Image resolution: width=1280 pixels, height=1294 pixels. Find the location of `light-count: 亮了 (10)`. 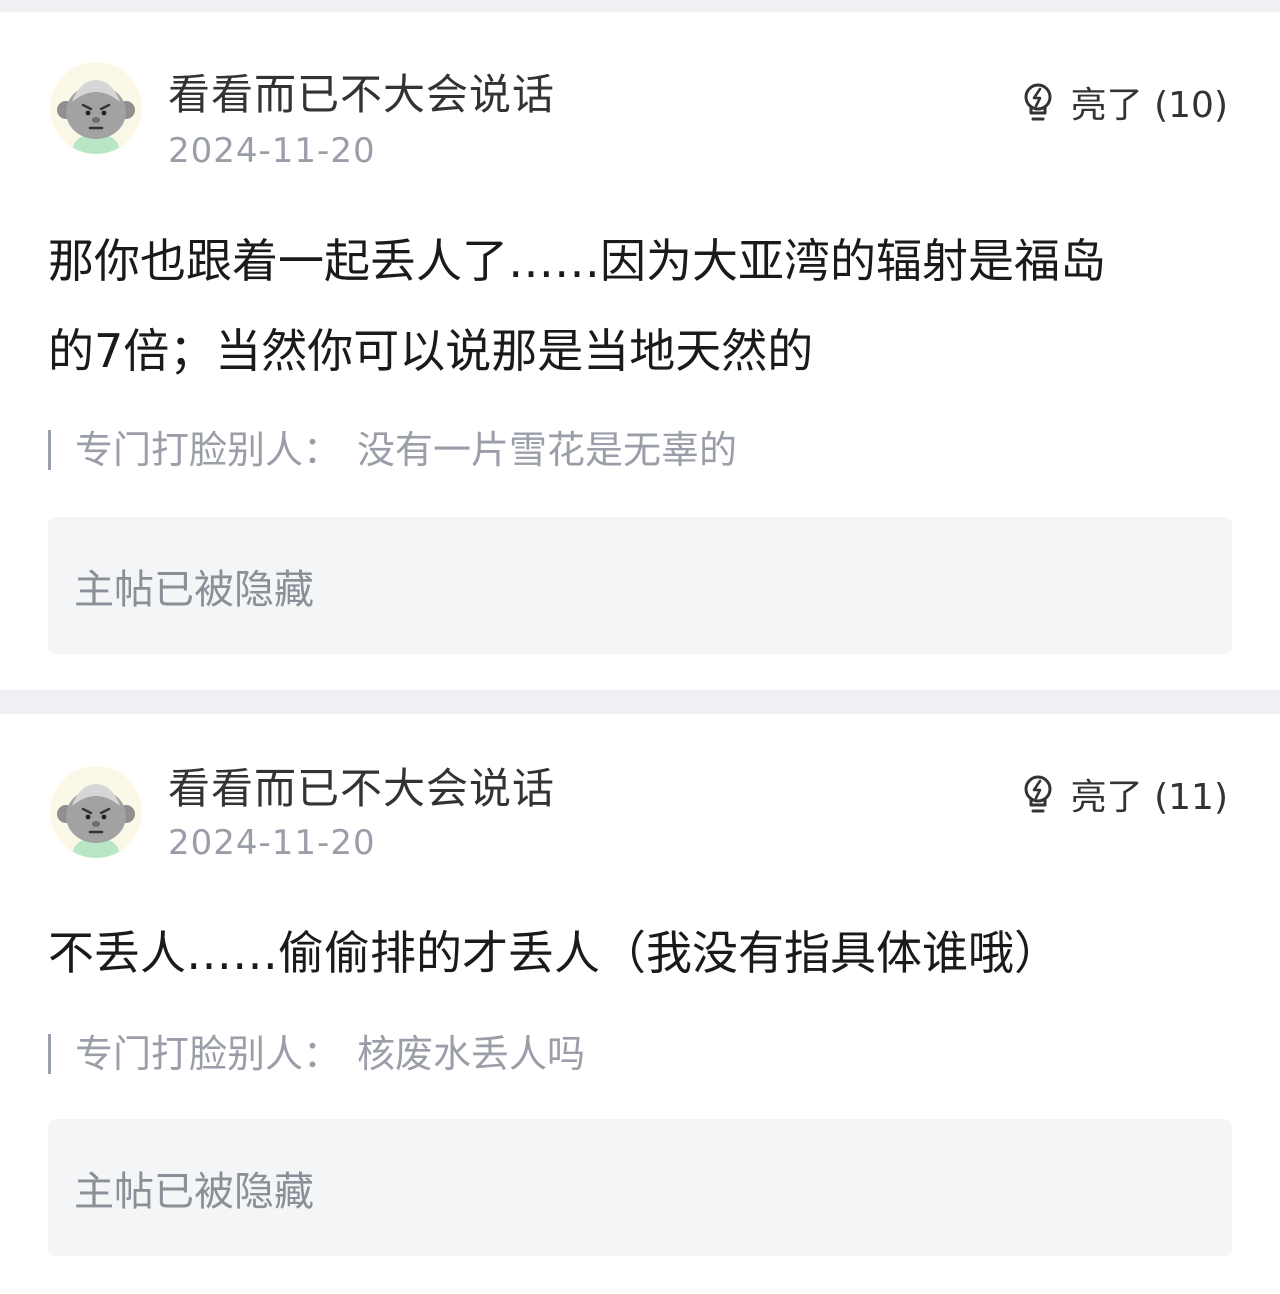

light-count: 亮了 (10) is located at coordinates (1149, 105).